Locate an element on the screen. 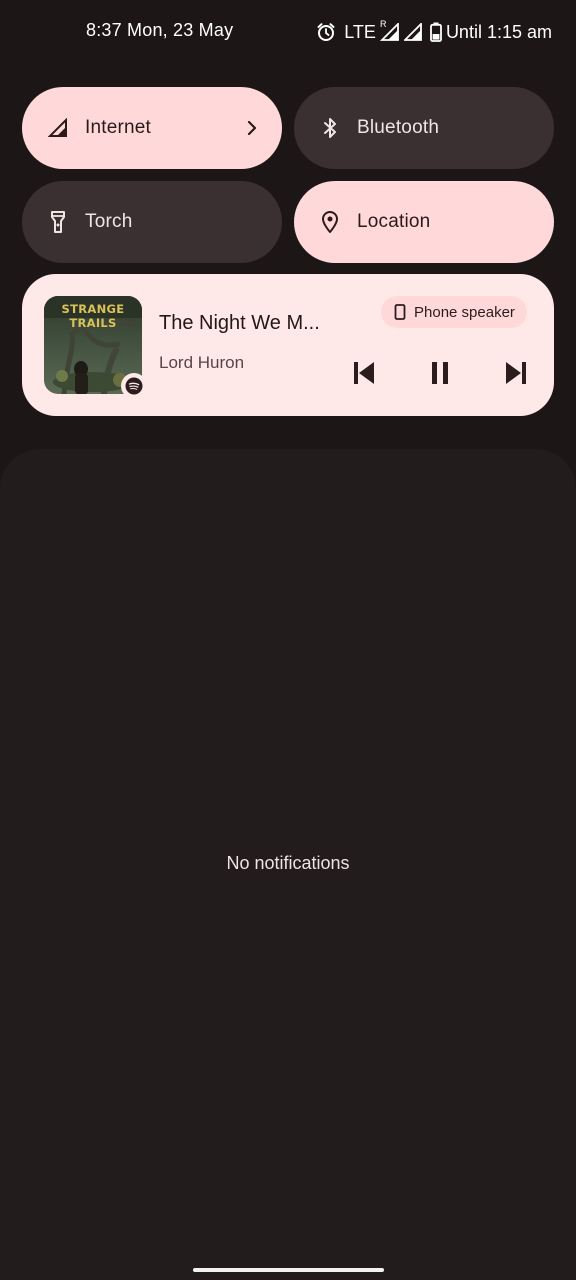  battery-status-text: Until 1:15 am is located at coordinates (498, 31).